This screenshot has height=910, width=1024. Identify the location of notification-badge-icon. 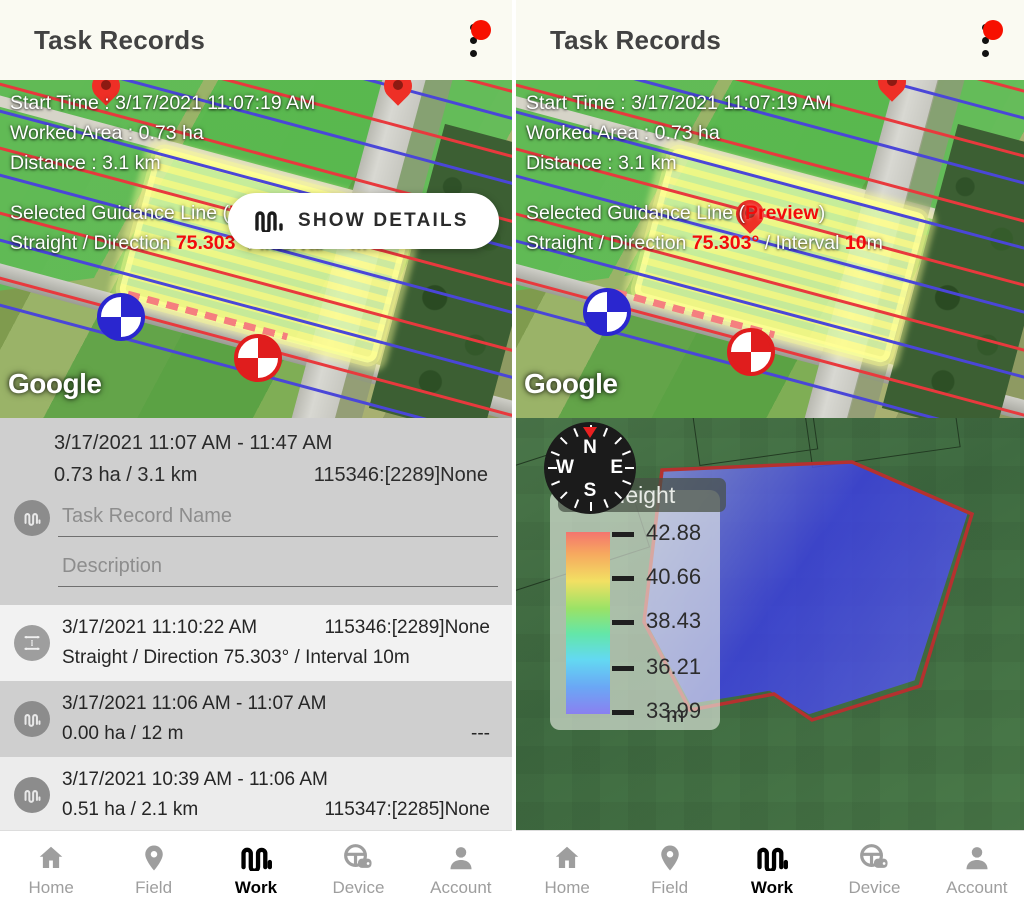
(993, 30).